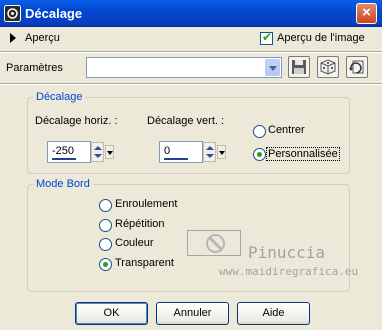 This screenshot has height=330, width=382. What do you see at coordinates (192, 313) in the screenshot?
I see `cancel-button: Annuler` at bounding box center [192, 313].